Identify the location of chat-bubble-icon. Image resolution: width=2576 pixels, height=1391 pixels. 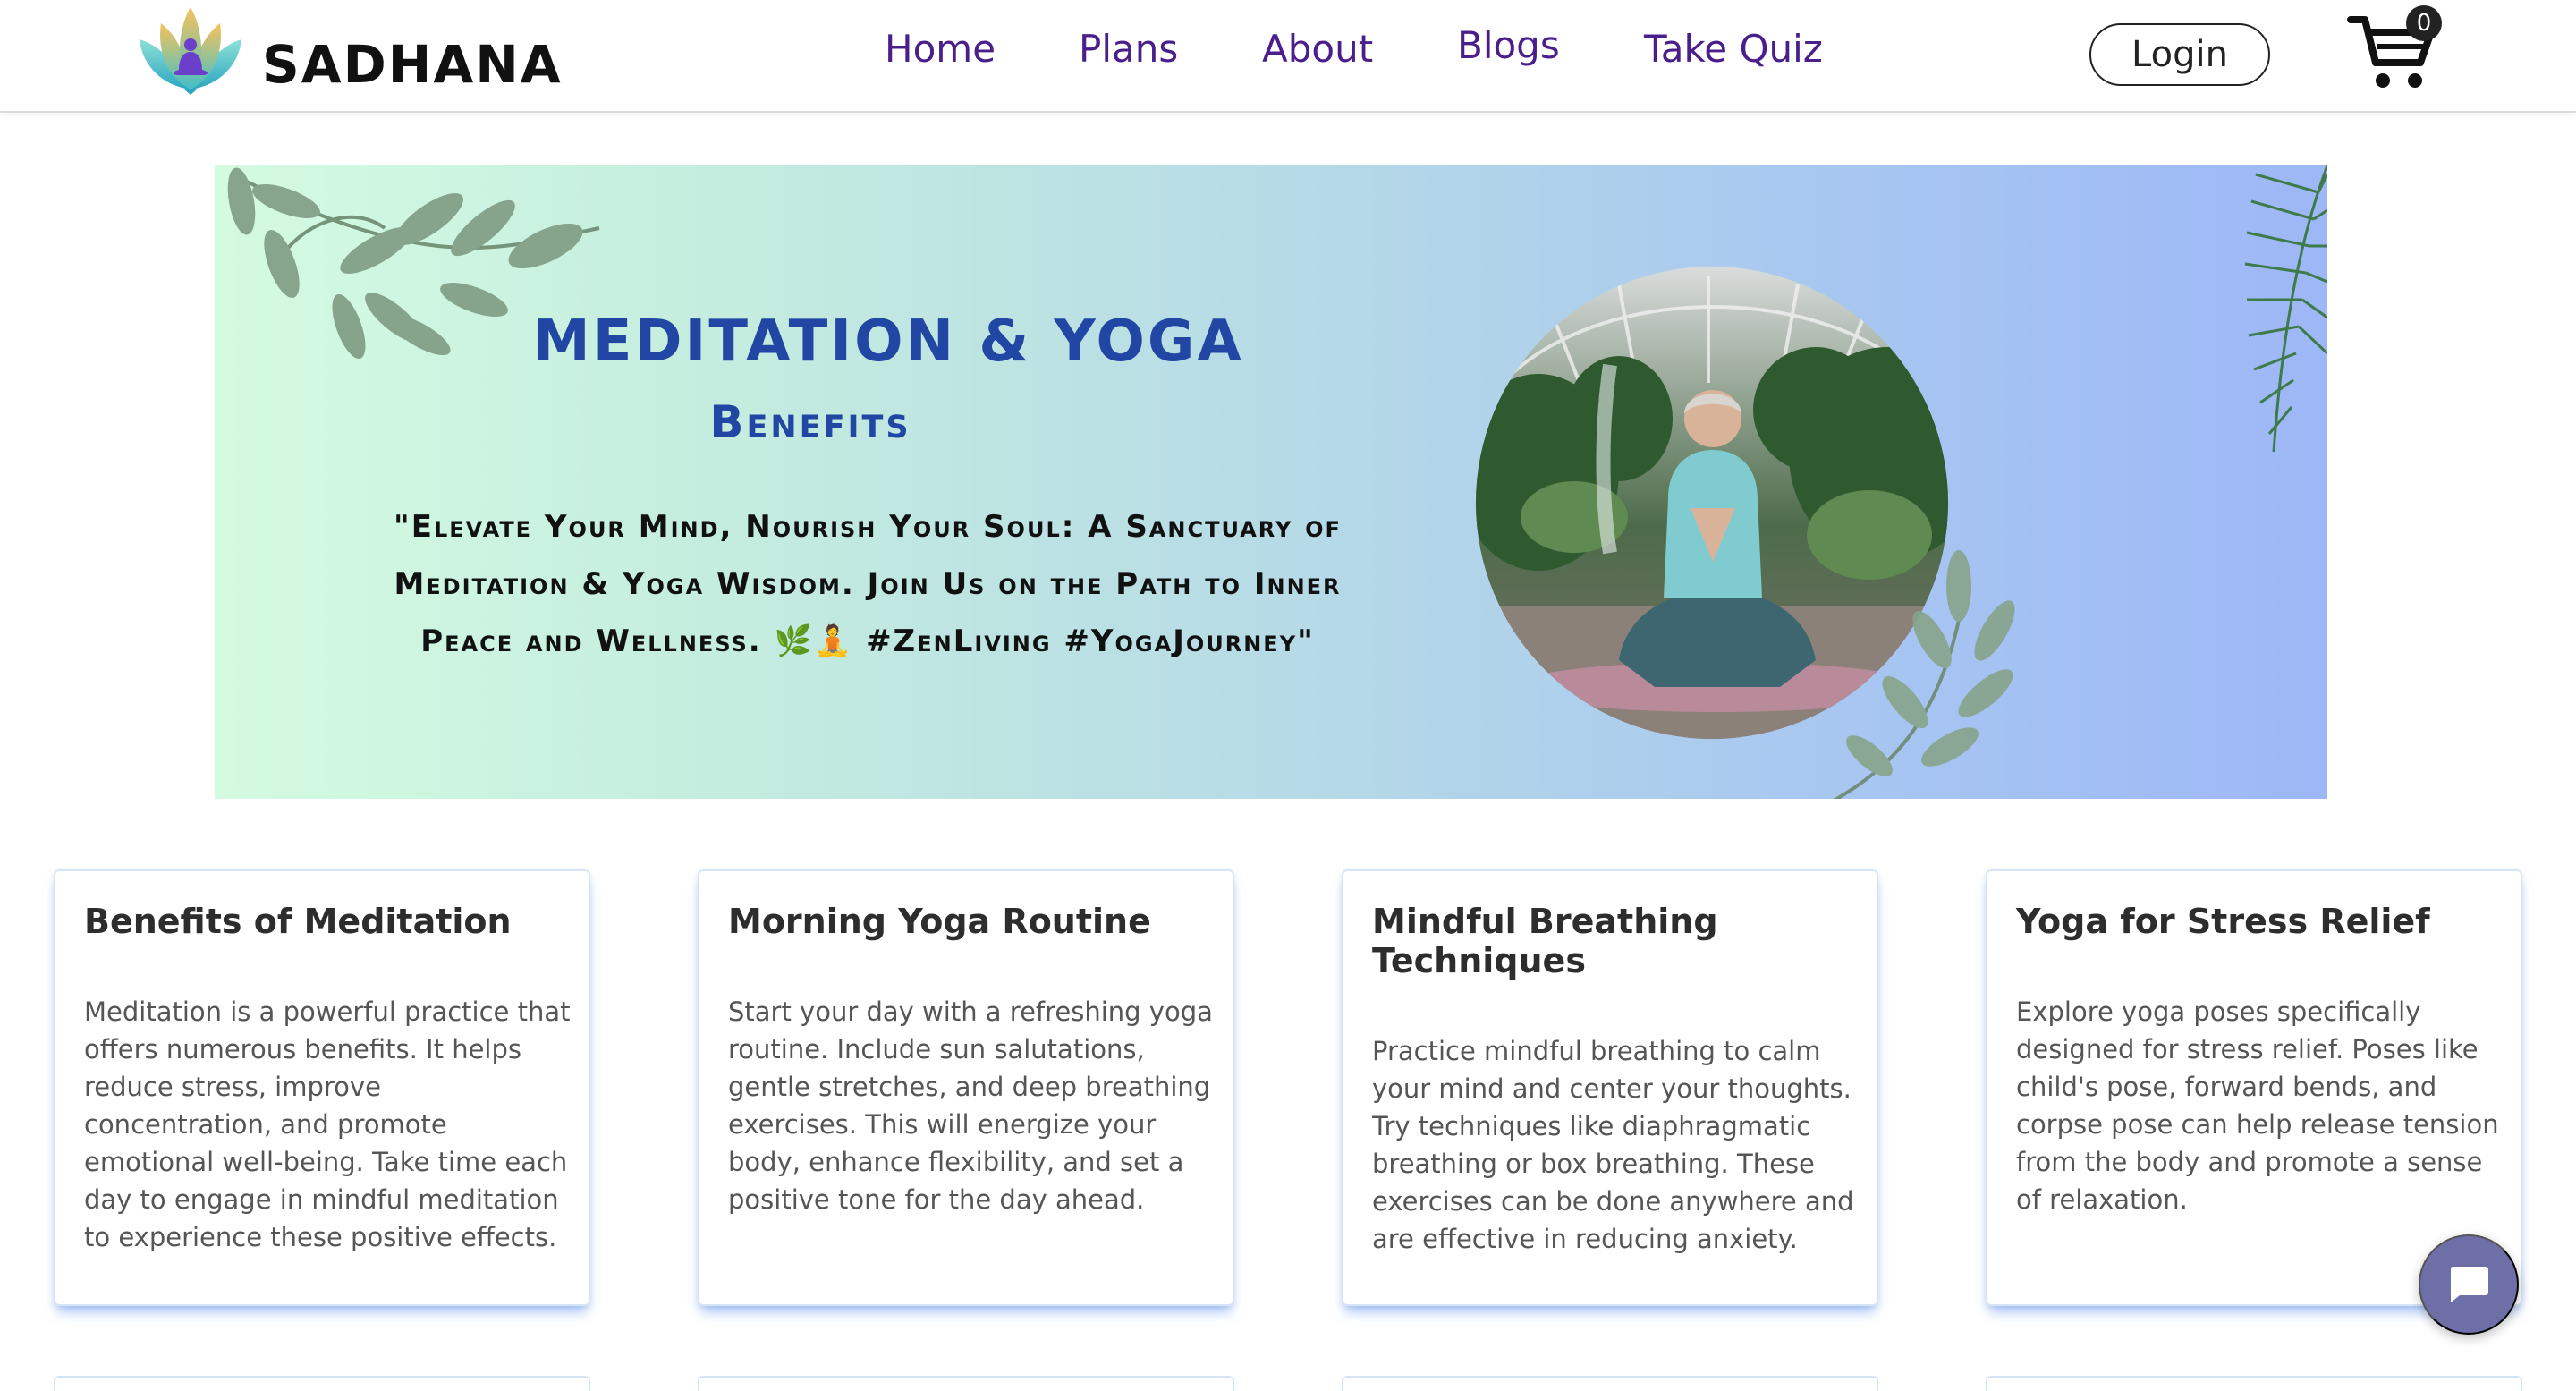
(2469, 1284).